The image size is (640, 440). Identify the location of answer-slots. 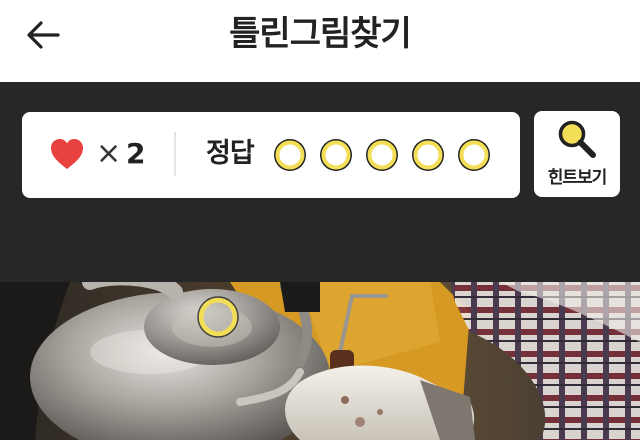
(382, 155).